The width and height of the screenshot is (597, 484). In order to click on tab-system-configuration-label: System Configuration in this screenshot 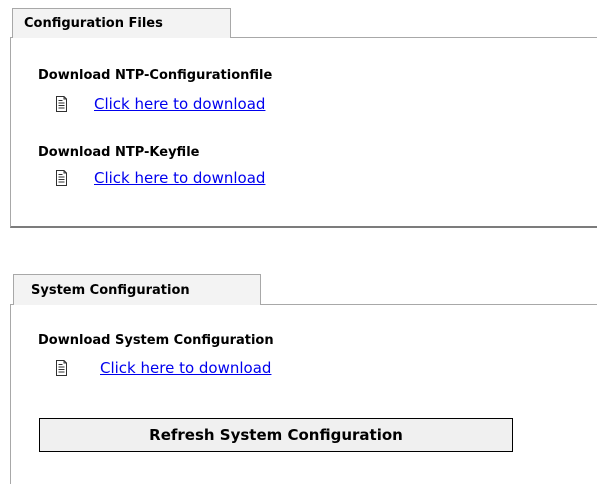, I will do `click(110, 290)`.